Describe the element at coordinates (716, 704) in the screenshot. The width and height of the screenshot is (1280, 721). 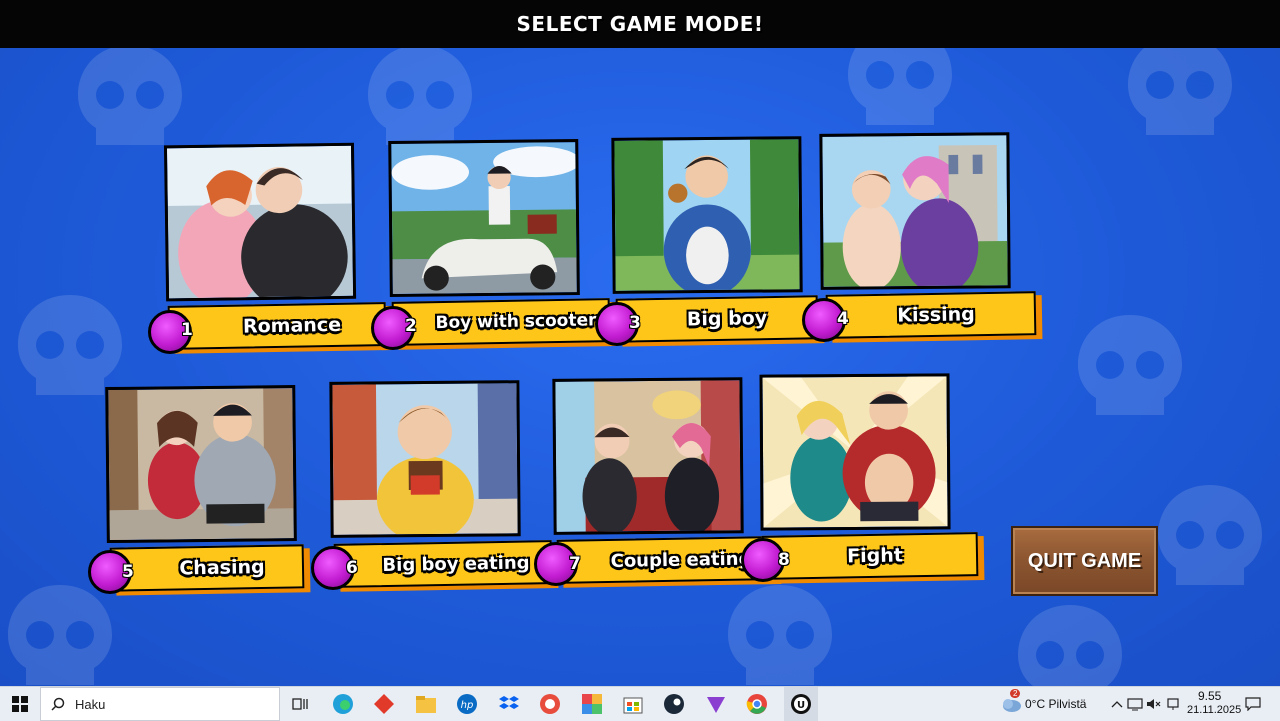
I see `app-purple-icon` at that location.